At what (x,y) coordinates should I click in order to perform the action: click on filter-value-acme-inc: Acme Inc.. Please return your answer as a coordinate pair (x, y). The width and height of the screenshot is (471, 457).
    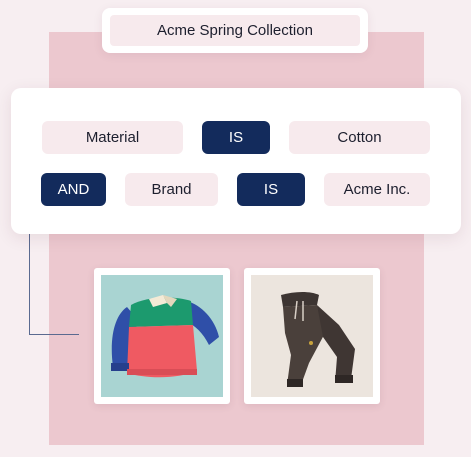
    Looking at the image, I should click on (377, 189).